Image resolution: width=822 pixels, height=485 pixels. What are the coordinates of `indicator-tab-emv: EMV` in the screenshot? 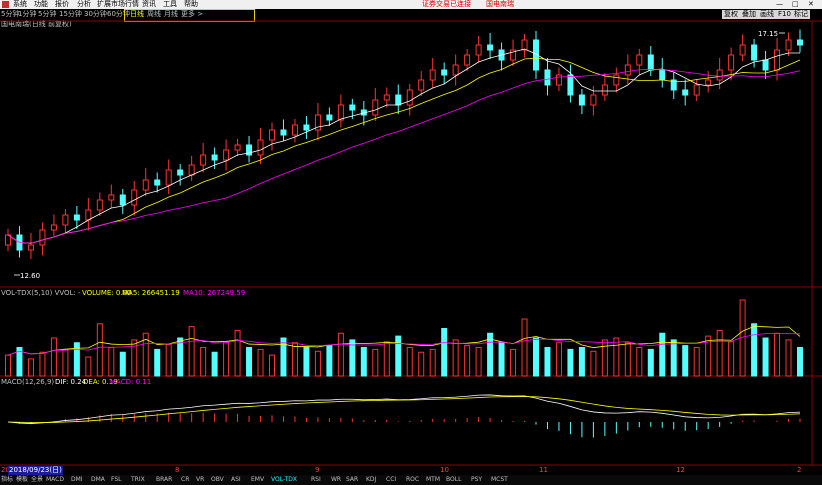 It's located at (257, 480).